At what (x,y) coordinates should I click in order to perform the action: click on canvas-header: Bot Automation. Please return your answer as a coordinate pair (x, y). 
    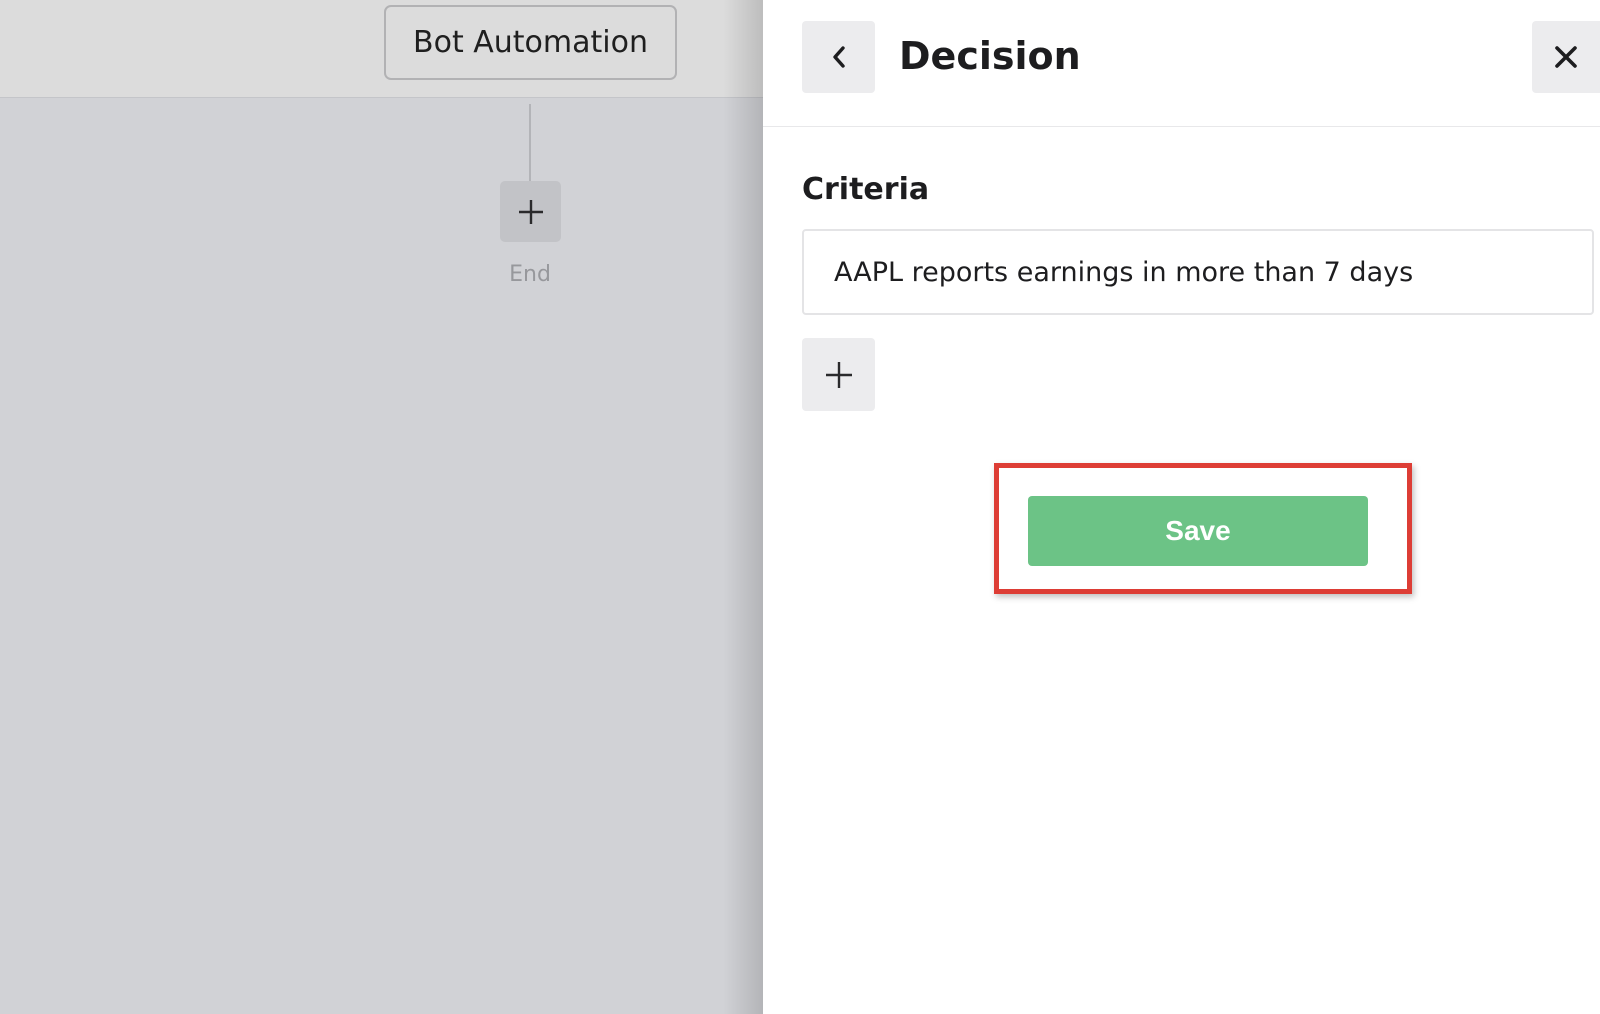
    Looking at the image, I should click on (381, 49).